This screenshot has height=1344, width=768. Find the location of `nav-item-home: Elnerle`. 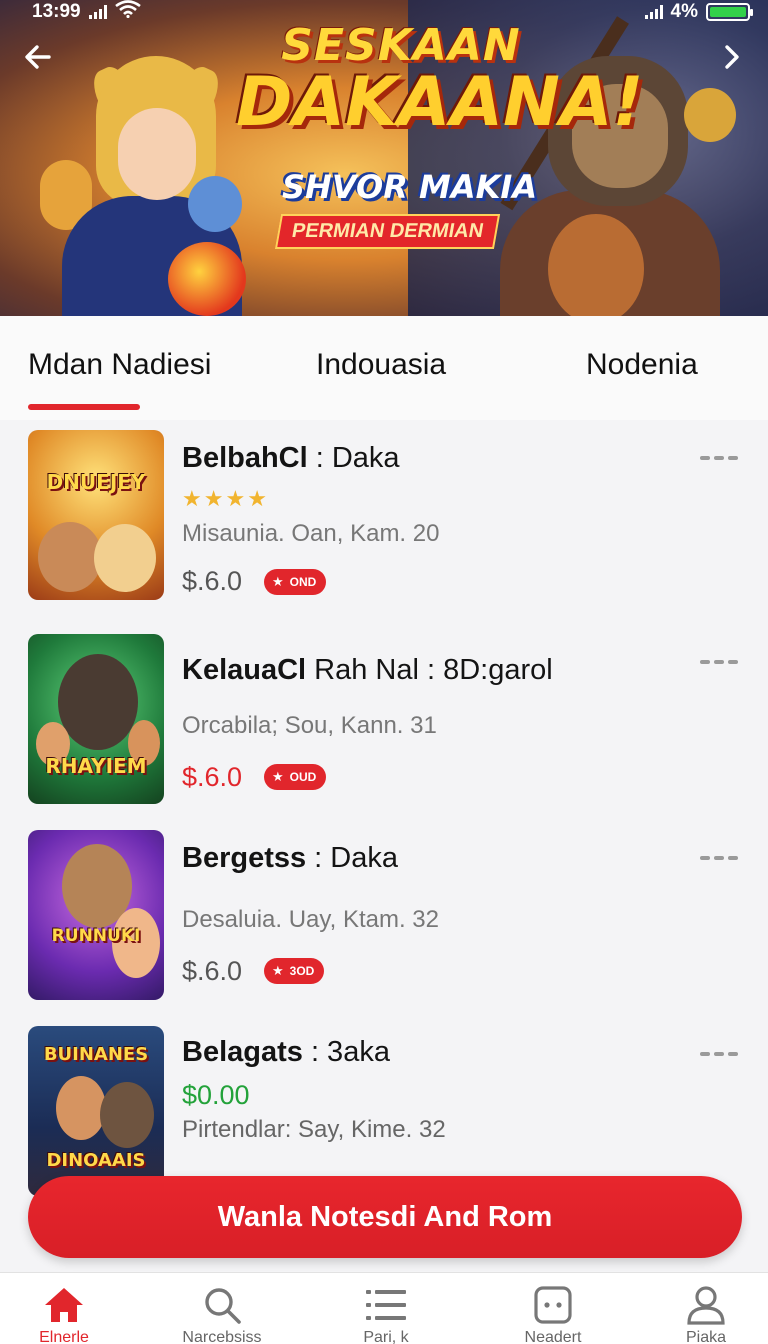

nav-item-home: Elnerle is located at coordinates (64, 1314).